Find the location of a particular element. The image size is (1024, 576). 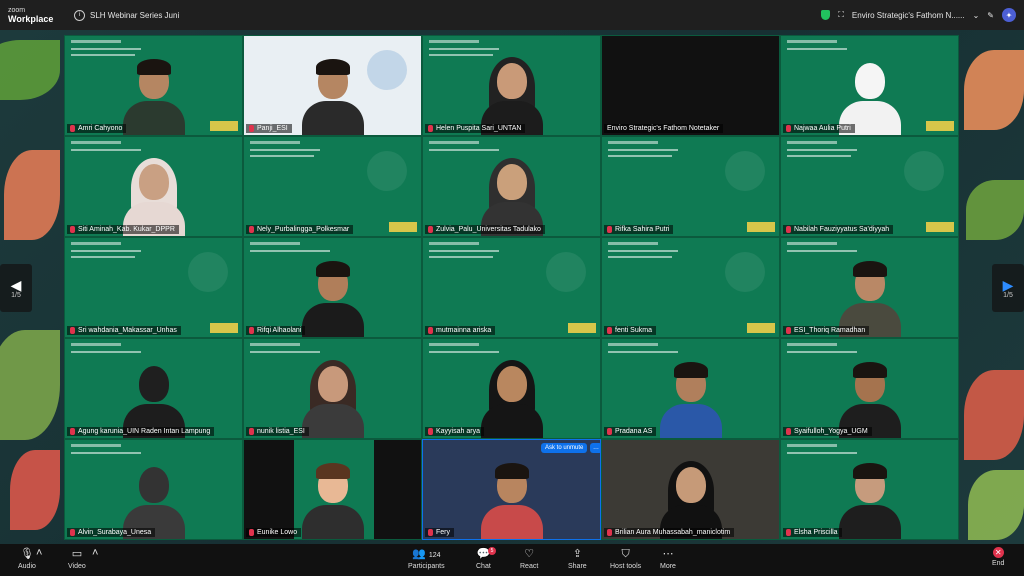

participant-tile: Panji_ESI is located at coordinates (332, 85).